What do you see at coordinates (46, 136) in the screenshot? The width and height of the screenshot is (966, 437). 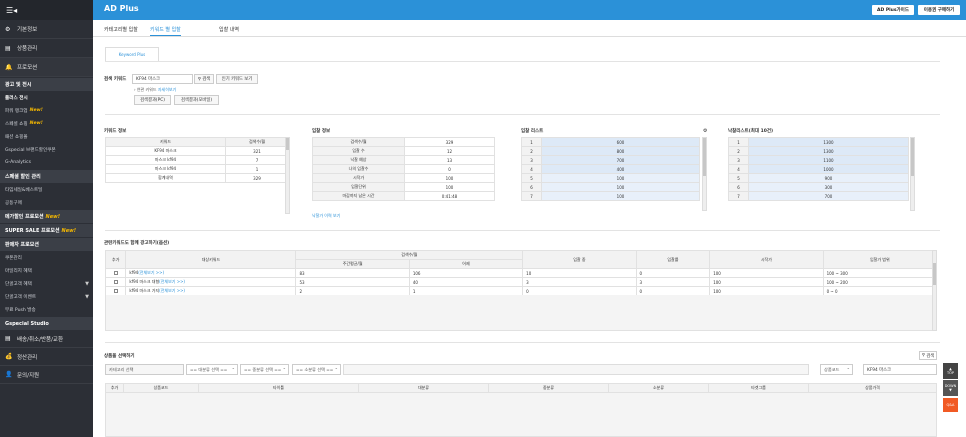 I see `sidebar-item: 패션 쇼핑몰` at bounding box center [46, 136].